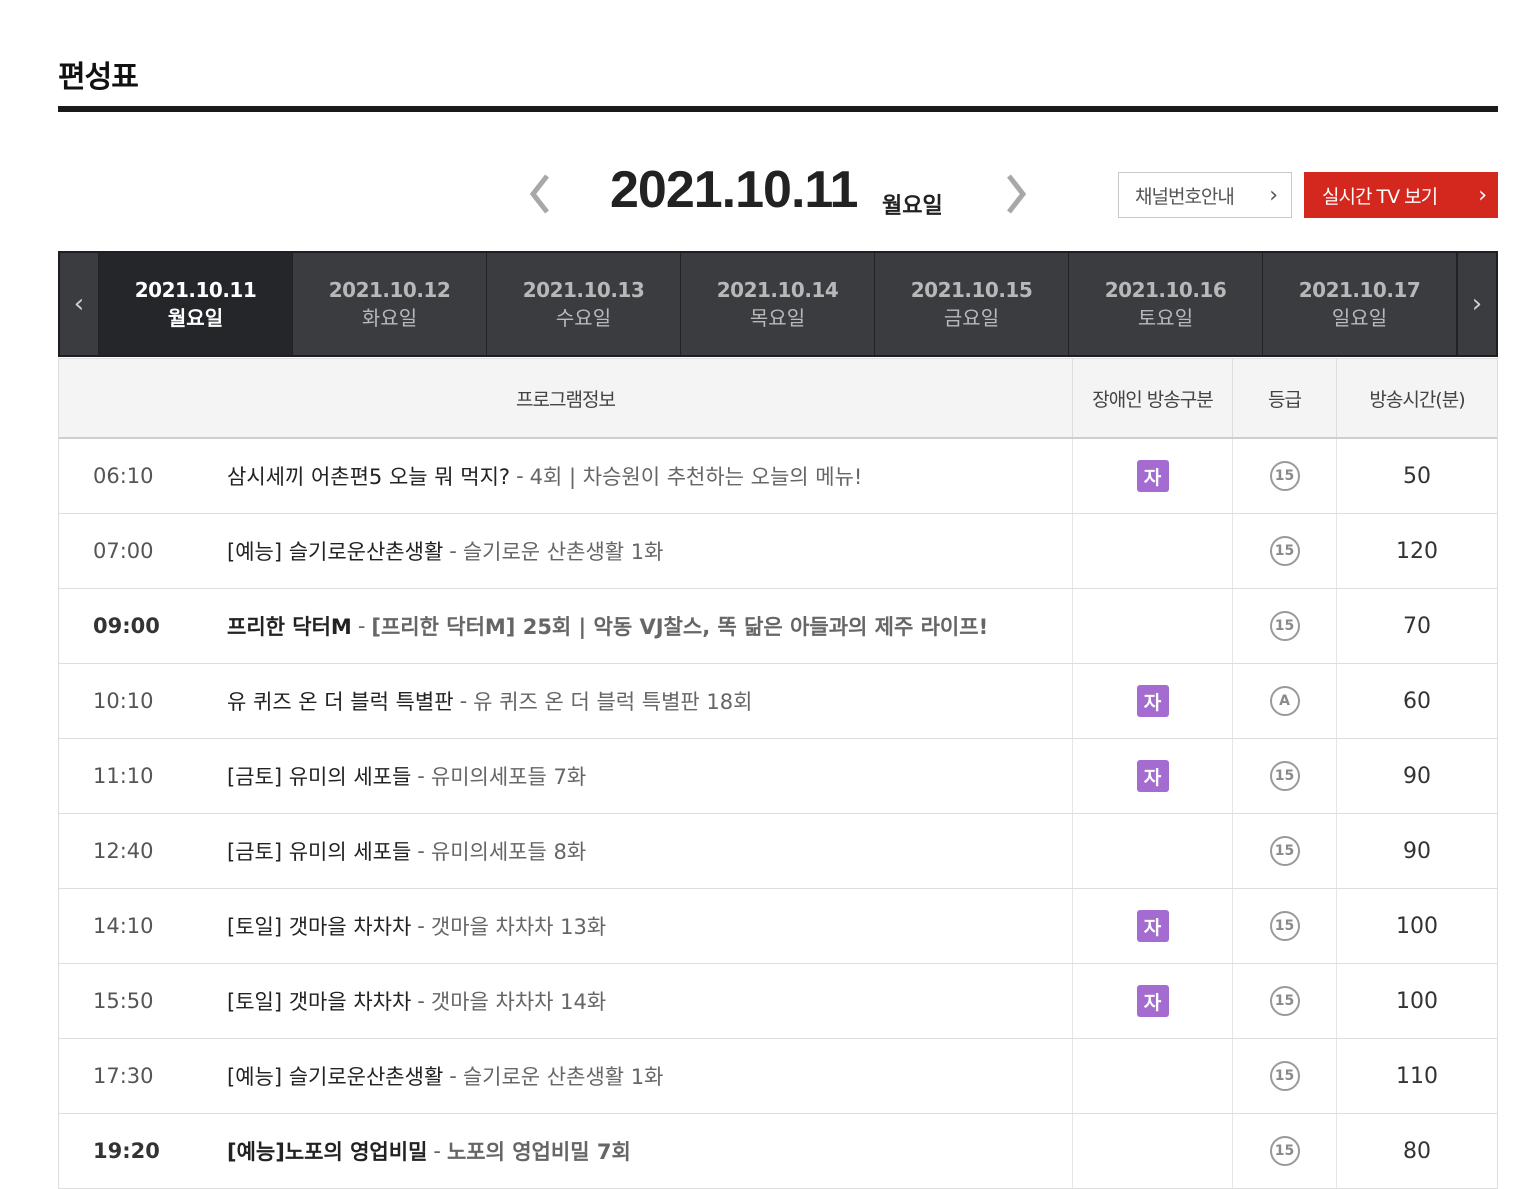  I want to click on accessibility-cell, so click(1153, 1151).